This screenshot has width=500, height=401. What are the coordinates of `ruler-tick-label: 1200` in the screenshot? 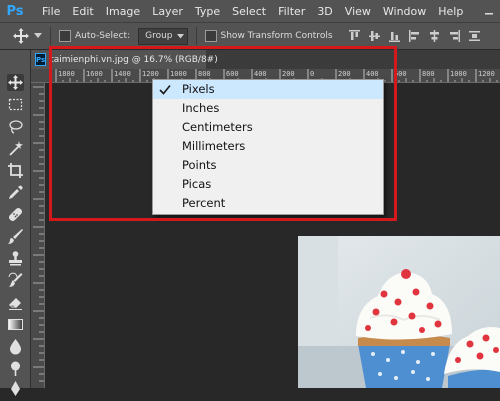 It's located at (486, 74).